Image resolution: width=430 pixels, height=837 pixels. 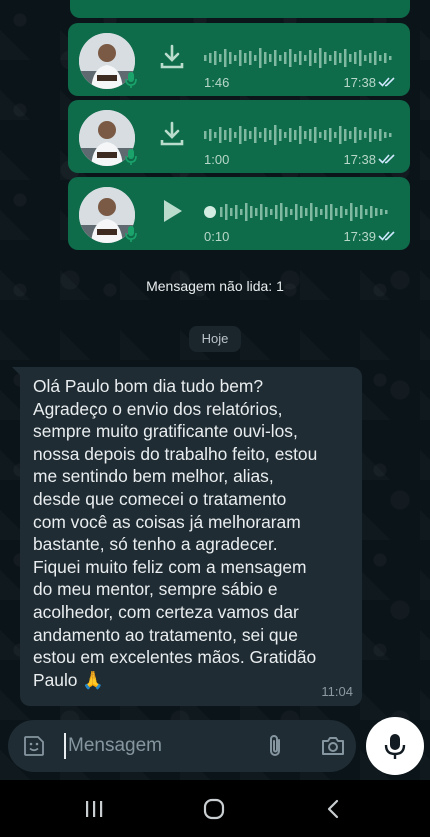 I want to click on record-voice-button, so click(x=395, y=746).